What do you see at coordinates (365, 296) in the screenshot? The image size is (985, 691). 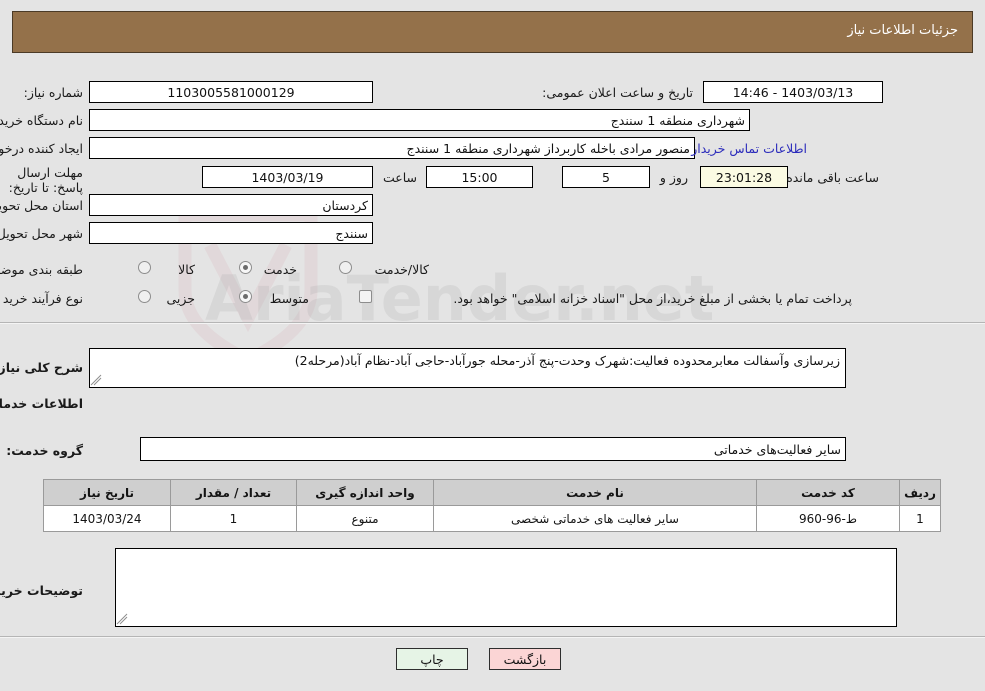 I see `checkbox-treasury-payment` at bounding box center [365, 296].